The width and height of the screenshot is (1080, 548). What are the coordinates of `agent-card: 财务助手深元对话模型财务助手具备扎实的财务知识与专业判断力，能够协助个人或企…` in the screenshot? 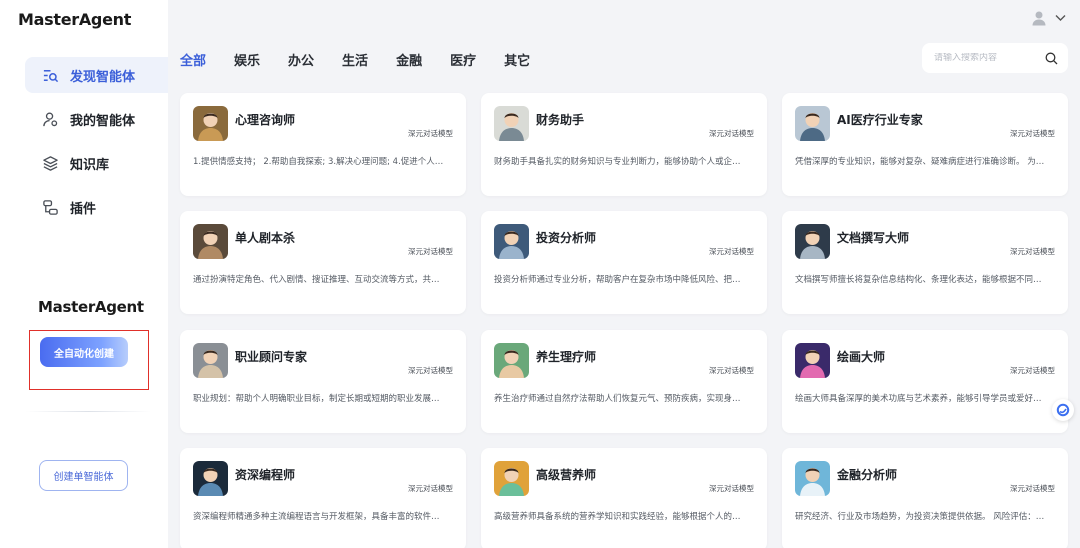 It's located at (624, 144).